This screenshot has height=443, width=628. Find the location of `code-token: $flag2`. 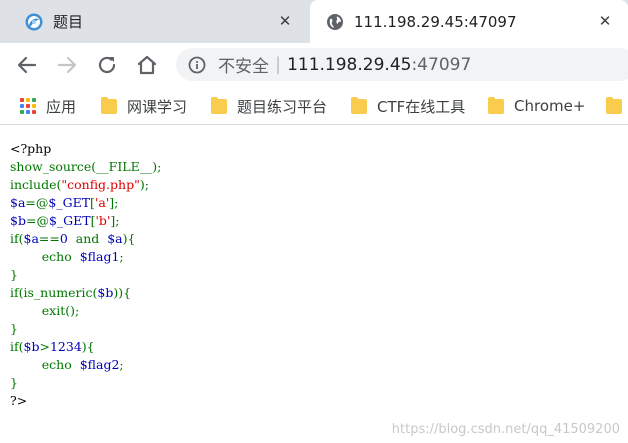

code-token: $flag2 is located at coordinates (99, 364).